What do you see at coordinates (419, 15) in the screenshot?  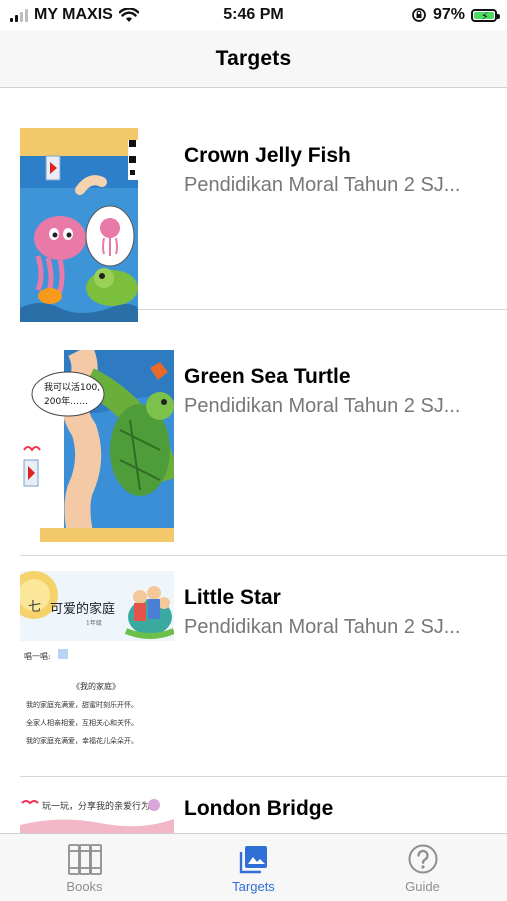 I see `rotation-lock-icon` at bounding box center [419, 15].